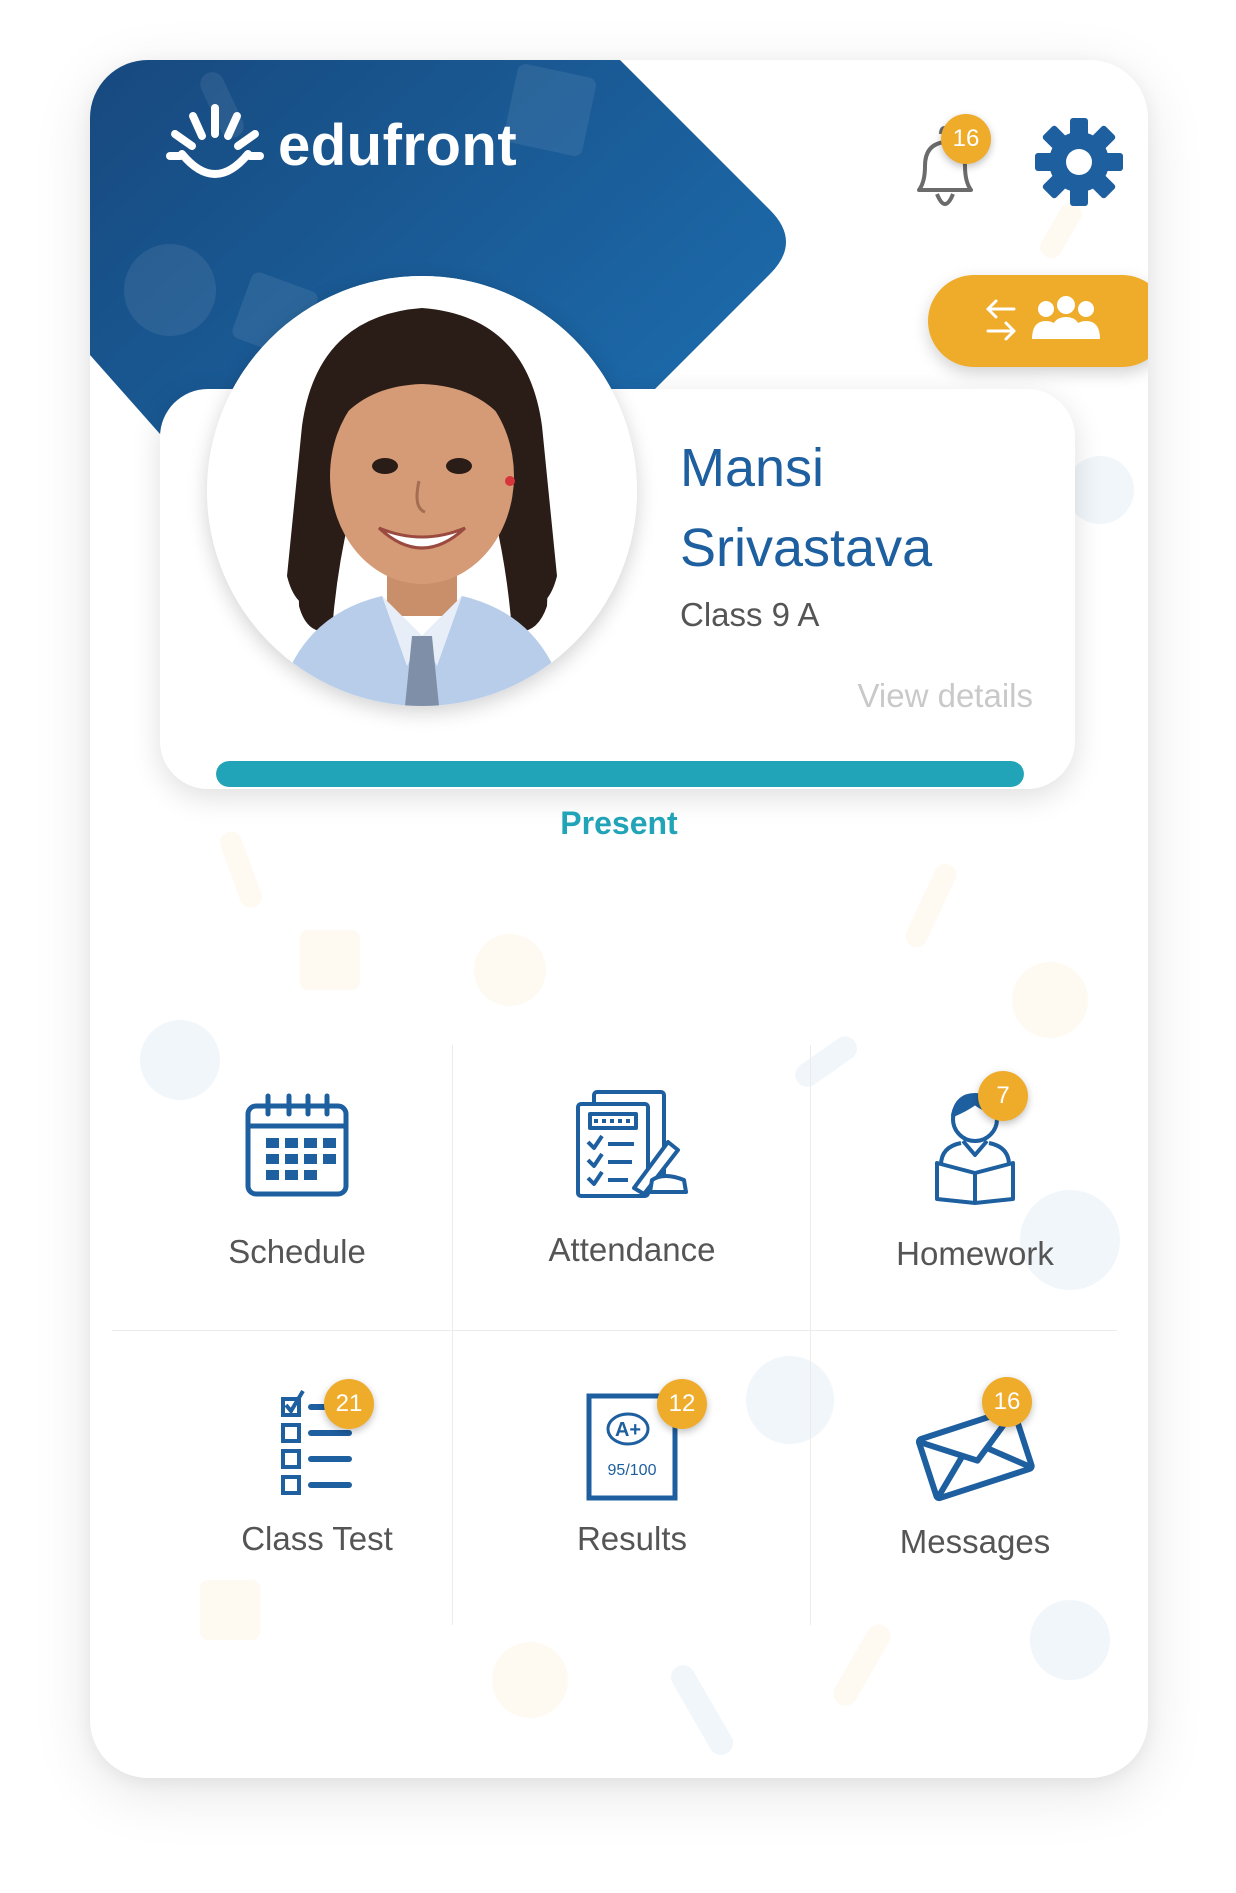 The width and height of the screenshot is (1236, 1893). I want to click on results-icon-score: 95/100, so click(632, 1470).